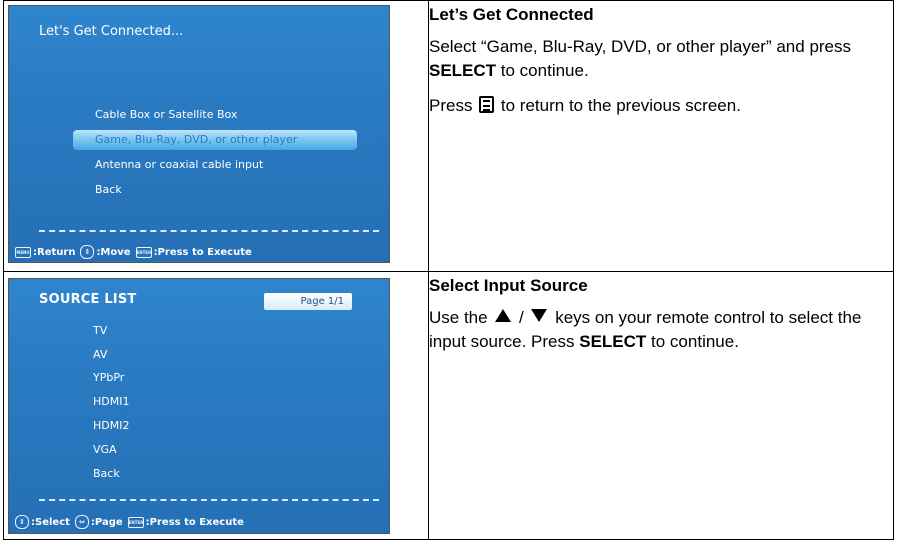 The height and width of the screenshot is (541, 897). Describe the element at coordinates (539, 315) in the screenshot. I see `down-arrow-icon` at that location.